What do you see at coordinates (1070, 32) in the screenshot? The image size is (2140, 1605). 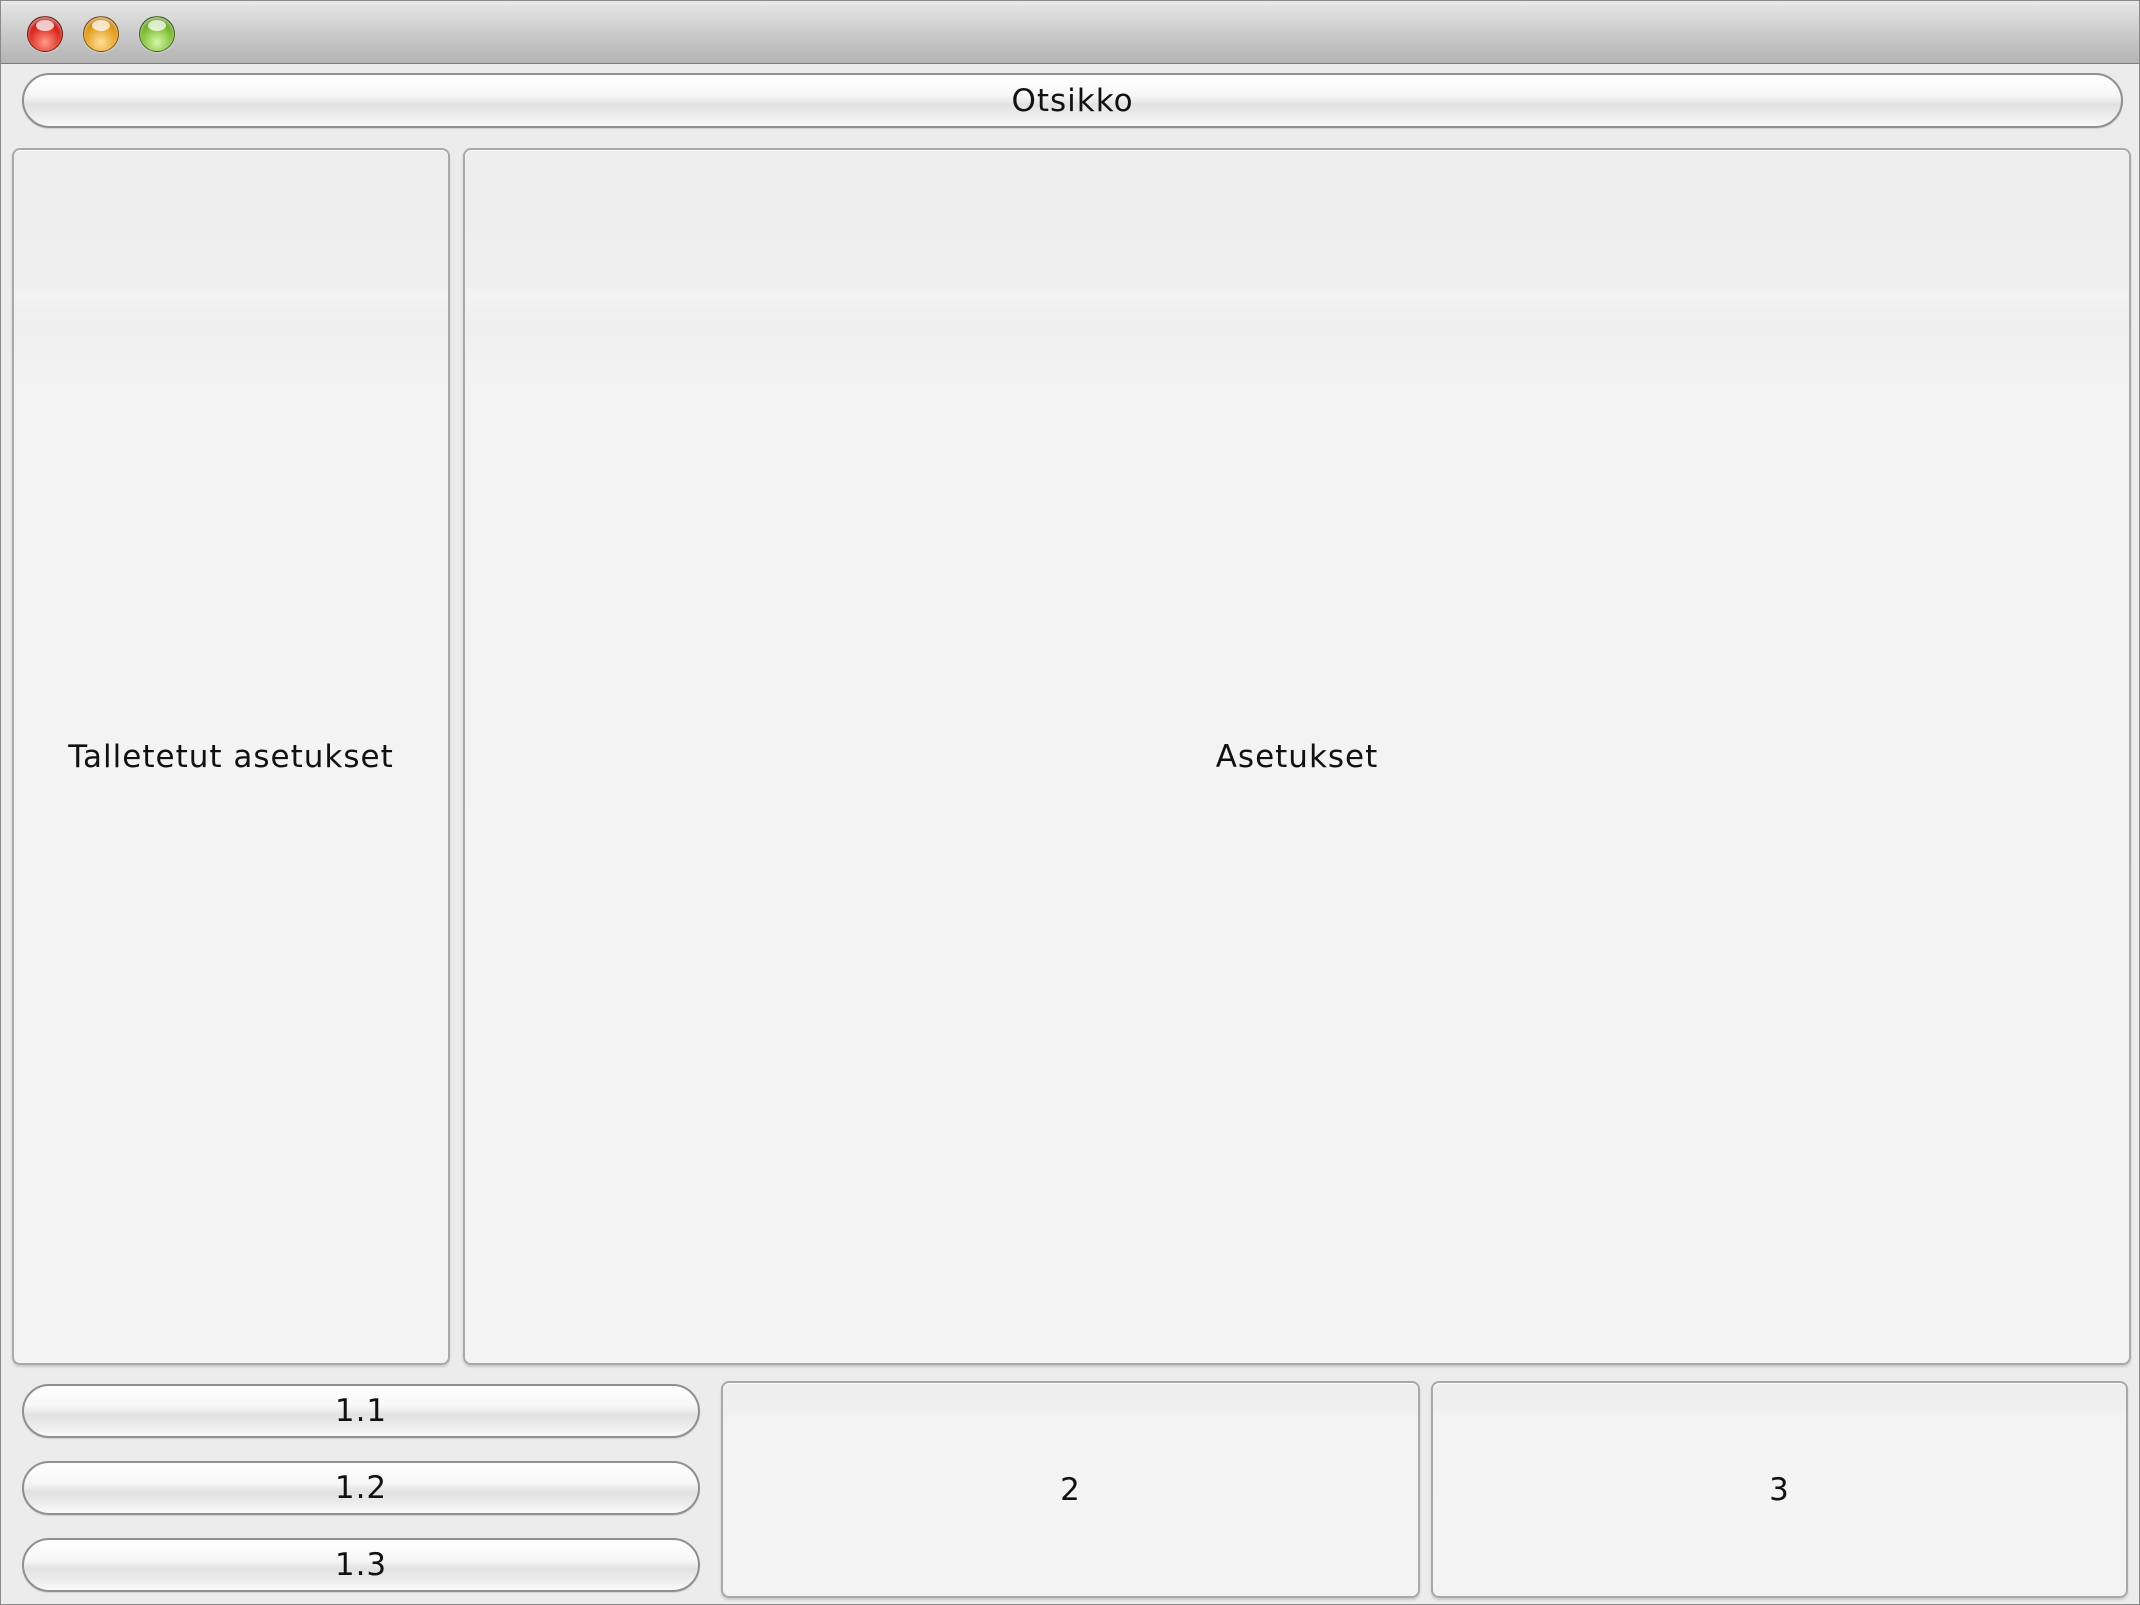 I see `title-bar` at bounding box center [1070, 32].